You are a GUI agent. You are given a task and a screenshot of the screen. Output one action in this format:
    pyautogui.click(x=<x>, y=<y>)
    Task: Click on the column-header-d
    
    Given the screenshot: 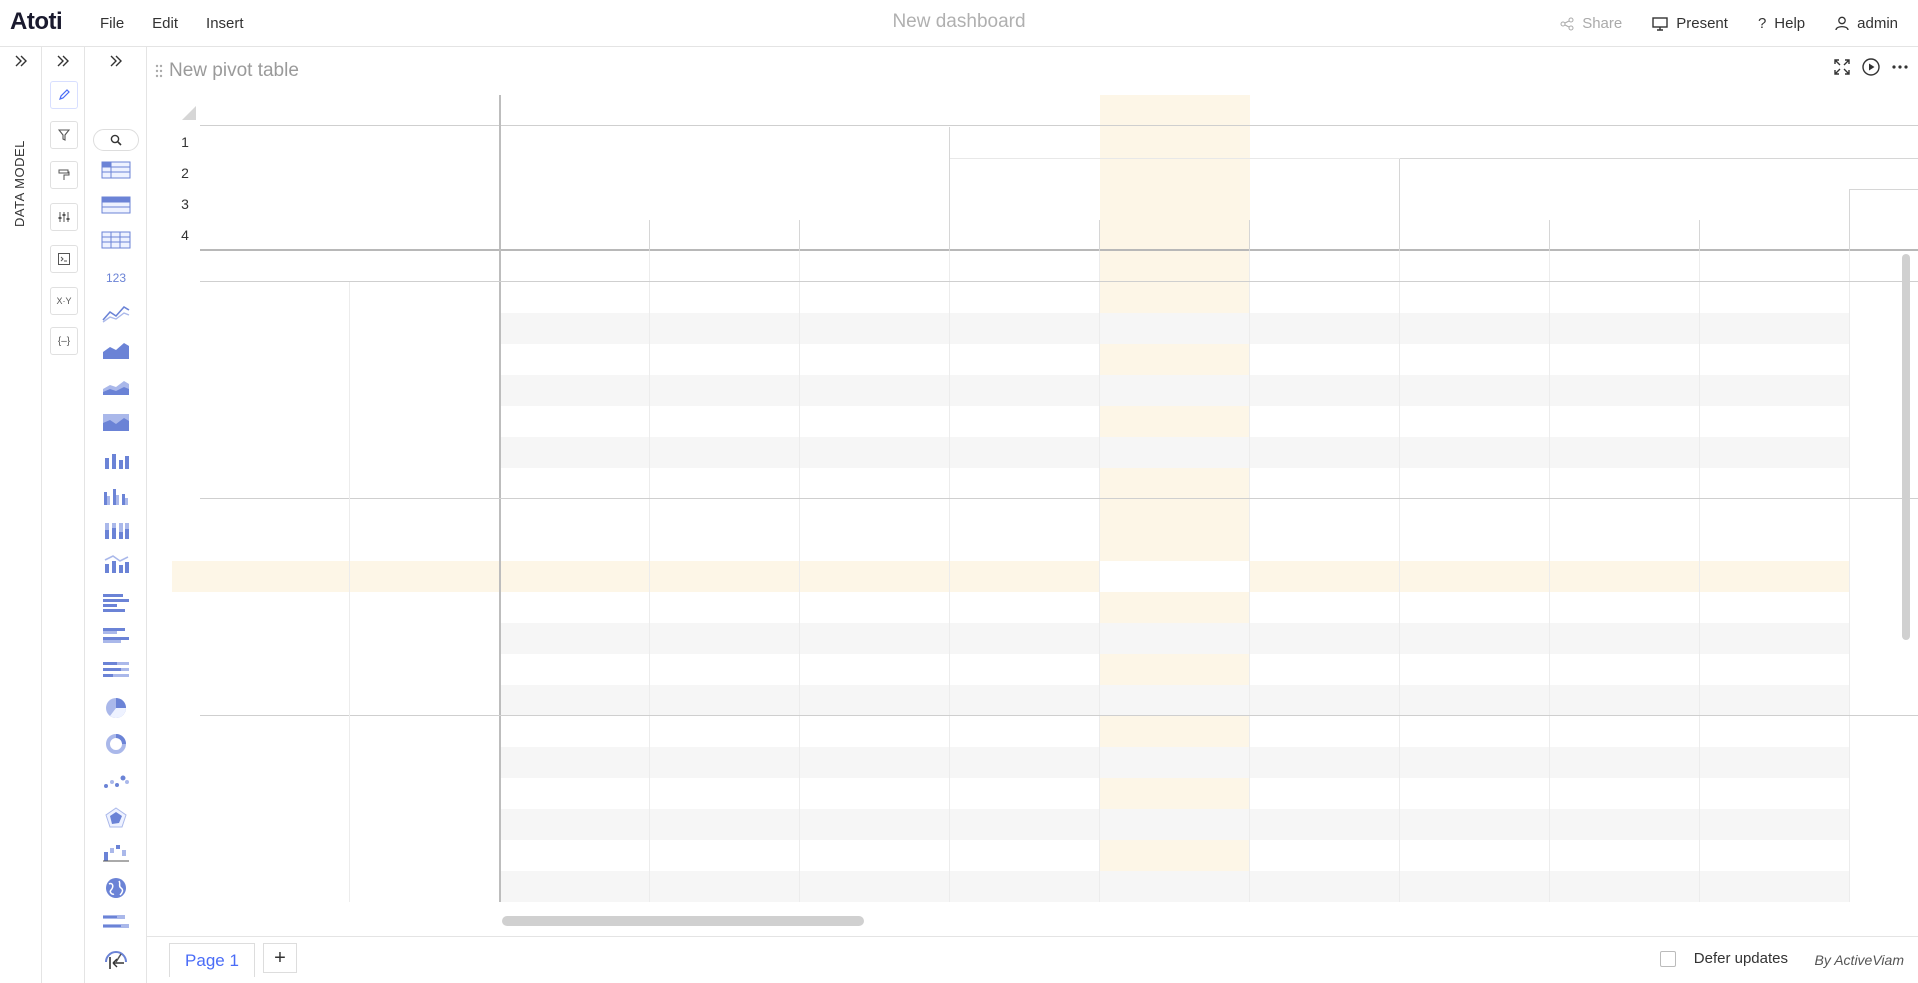 What is the action you would take?
    pyautogui.click(x=725, y=110)
    